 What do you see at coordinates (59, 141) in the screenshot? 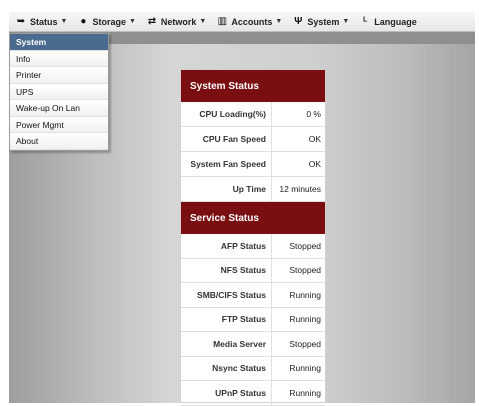
I see `dropdown-item-about: About` at bounding box center [59, 141].